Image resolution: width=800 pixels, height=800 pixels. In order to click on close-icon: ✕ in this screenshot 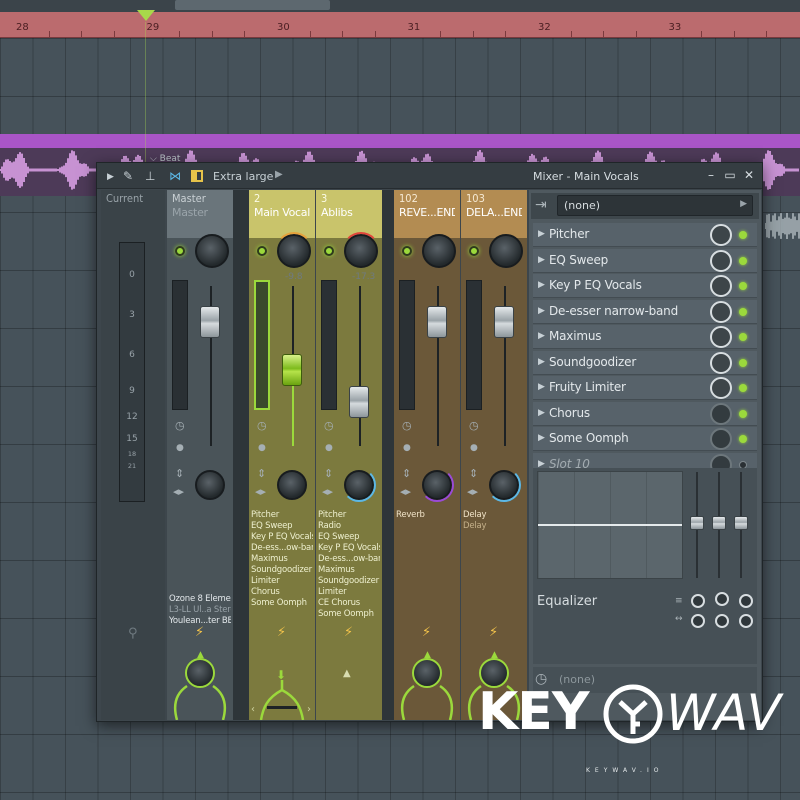, I will do `click(749, 175)`.